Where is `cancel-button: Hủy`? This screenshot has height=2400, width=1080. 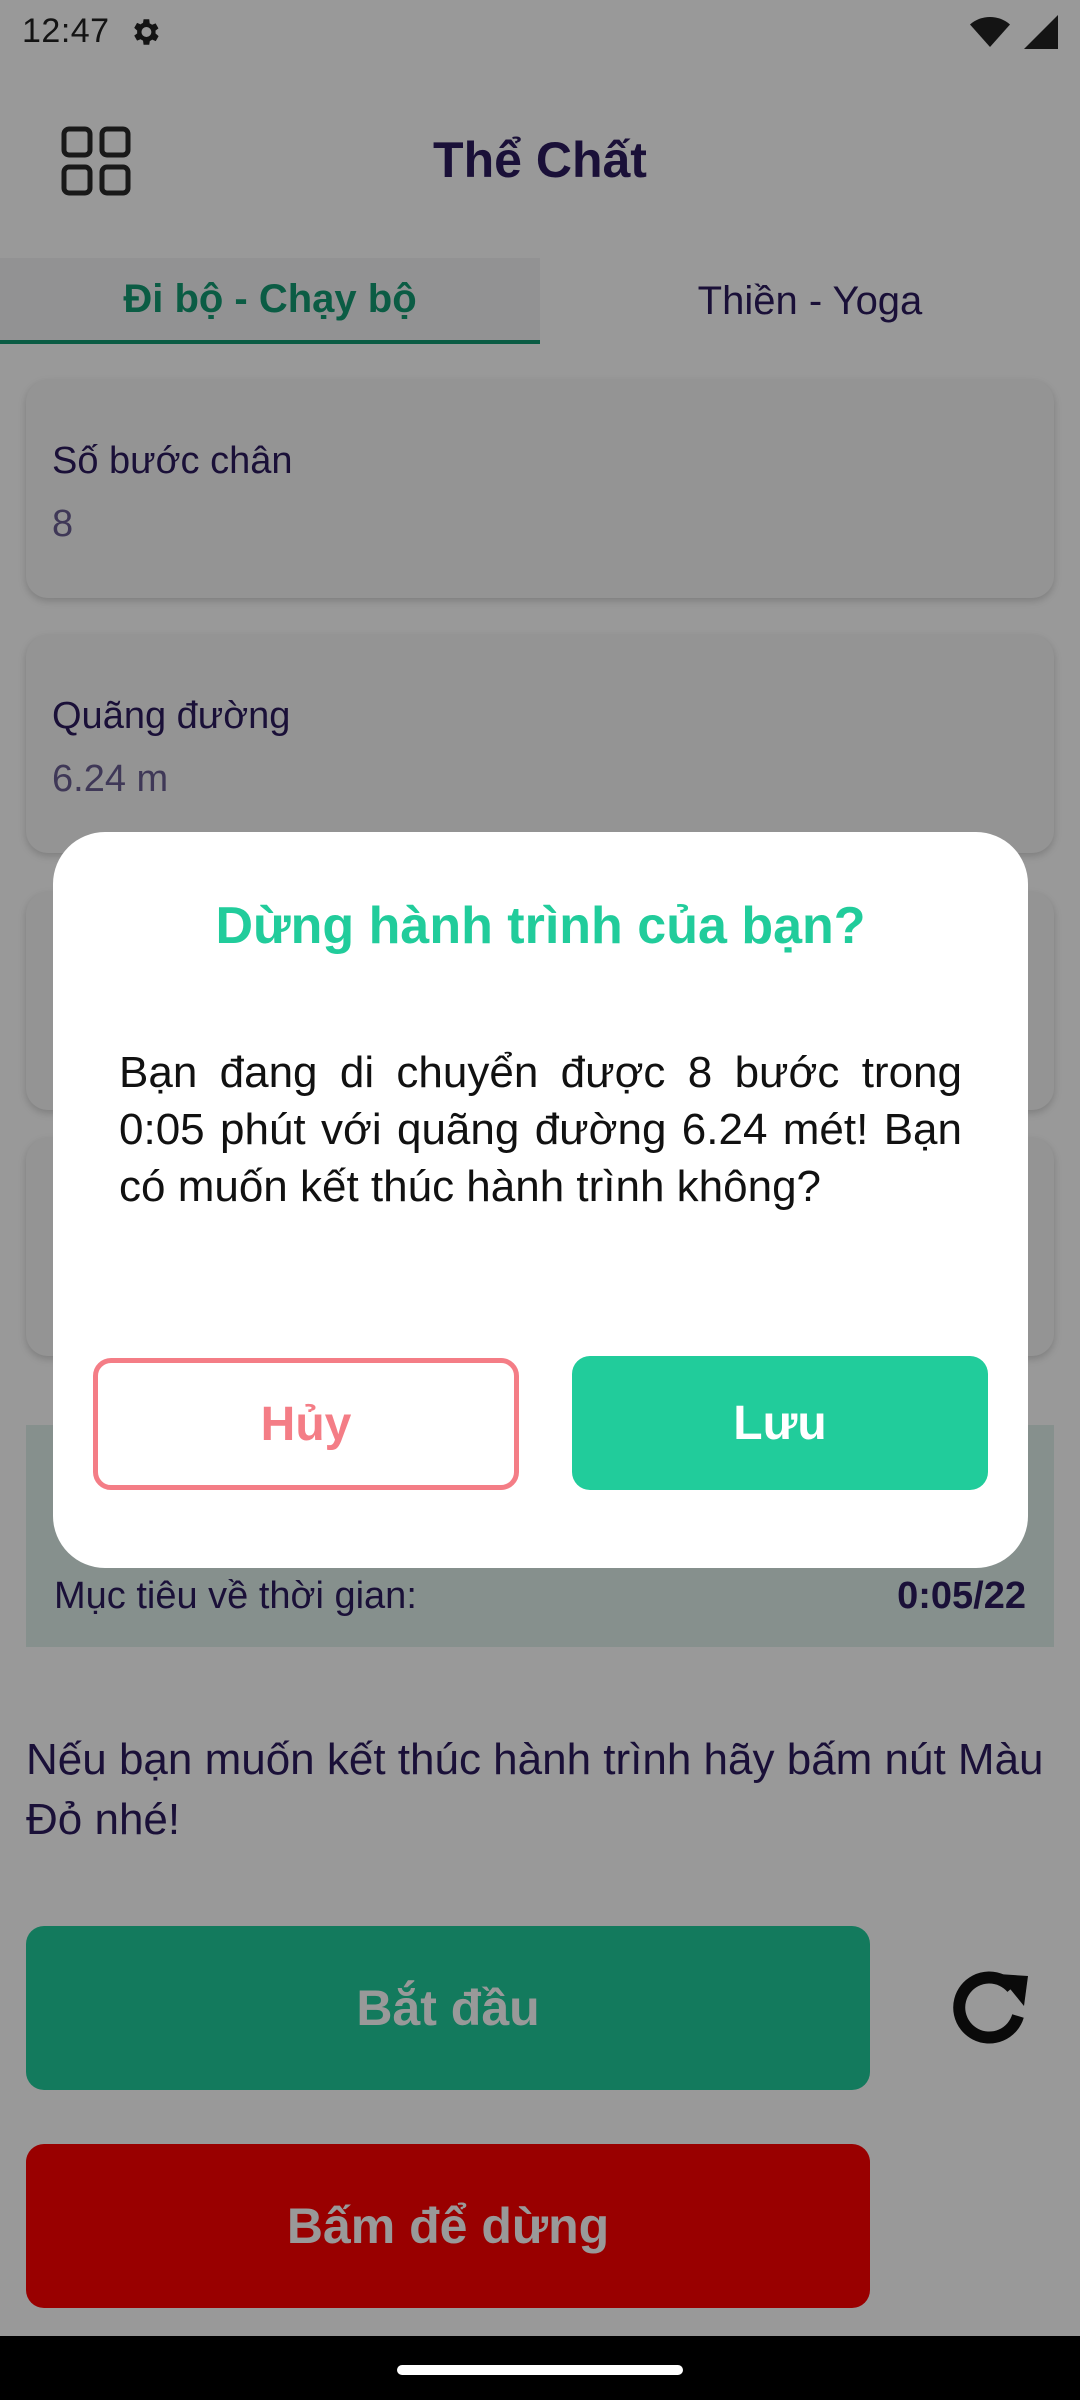
cancel-button: Hủy is located at coordinates (306, 1424).